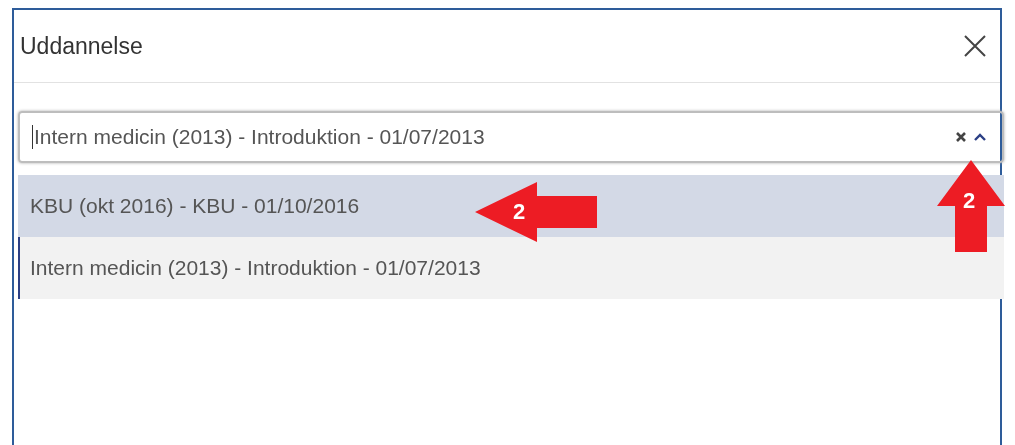 This screenshot has height=445, width=1015. Describe the element at coordinates (260, 137) in the screenshot. I see `selected-value: Intern medicin (2013) - Introduktion - 01/07/2013` at that location.